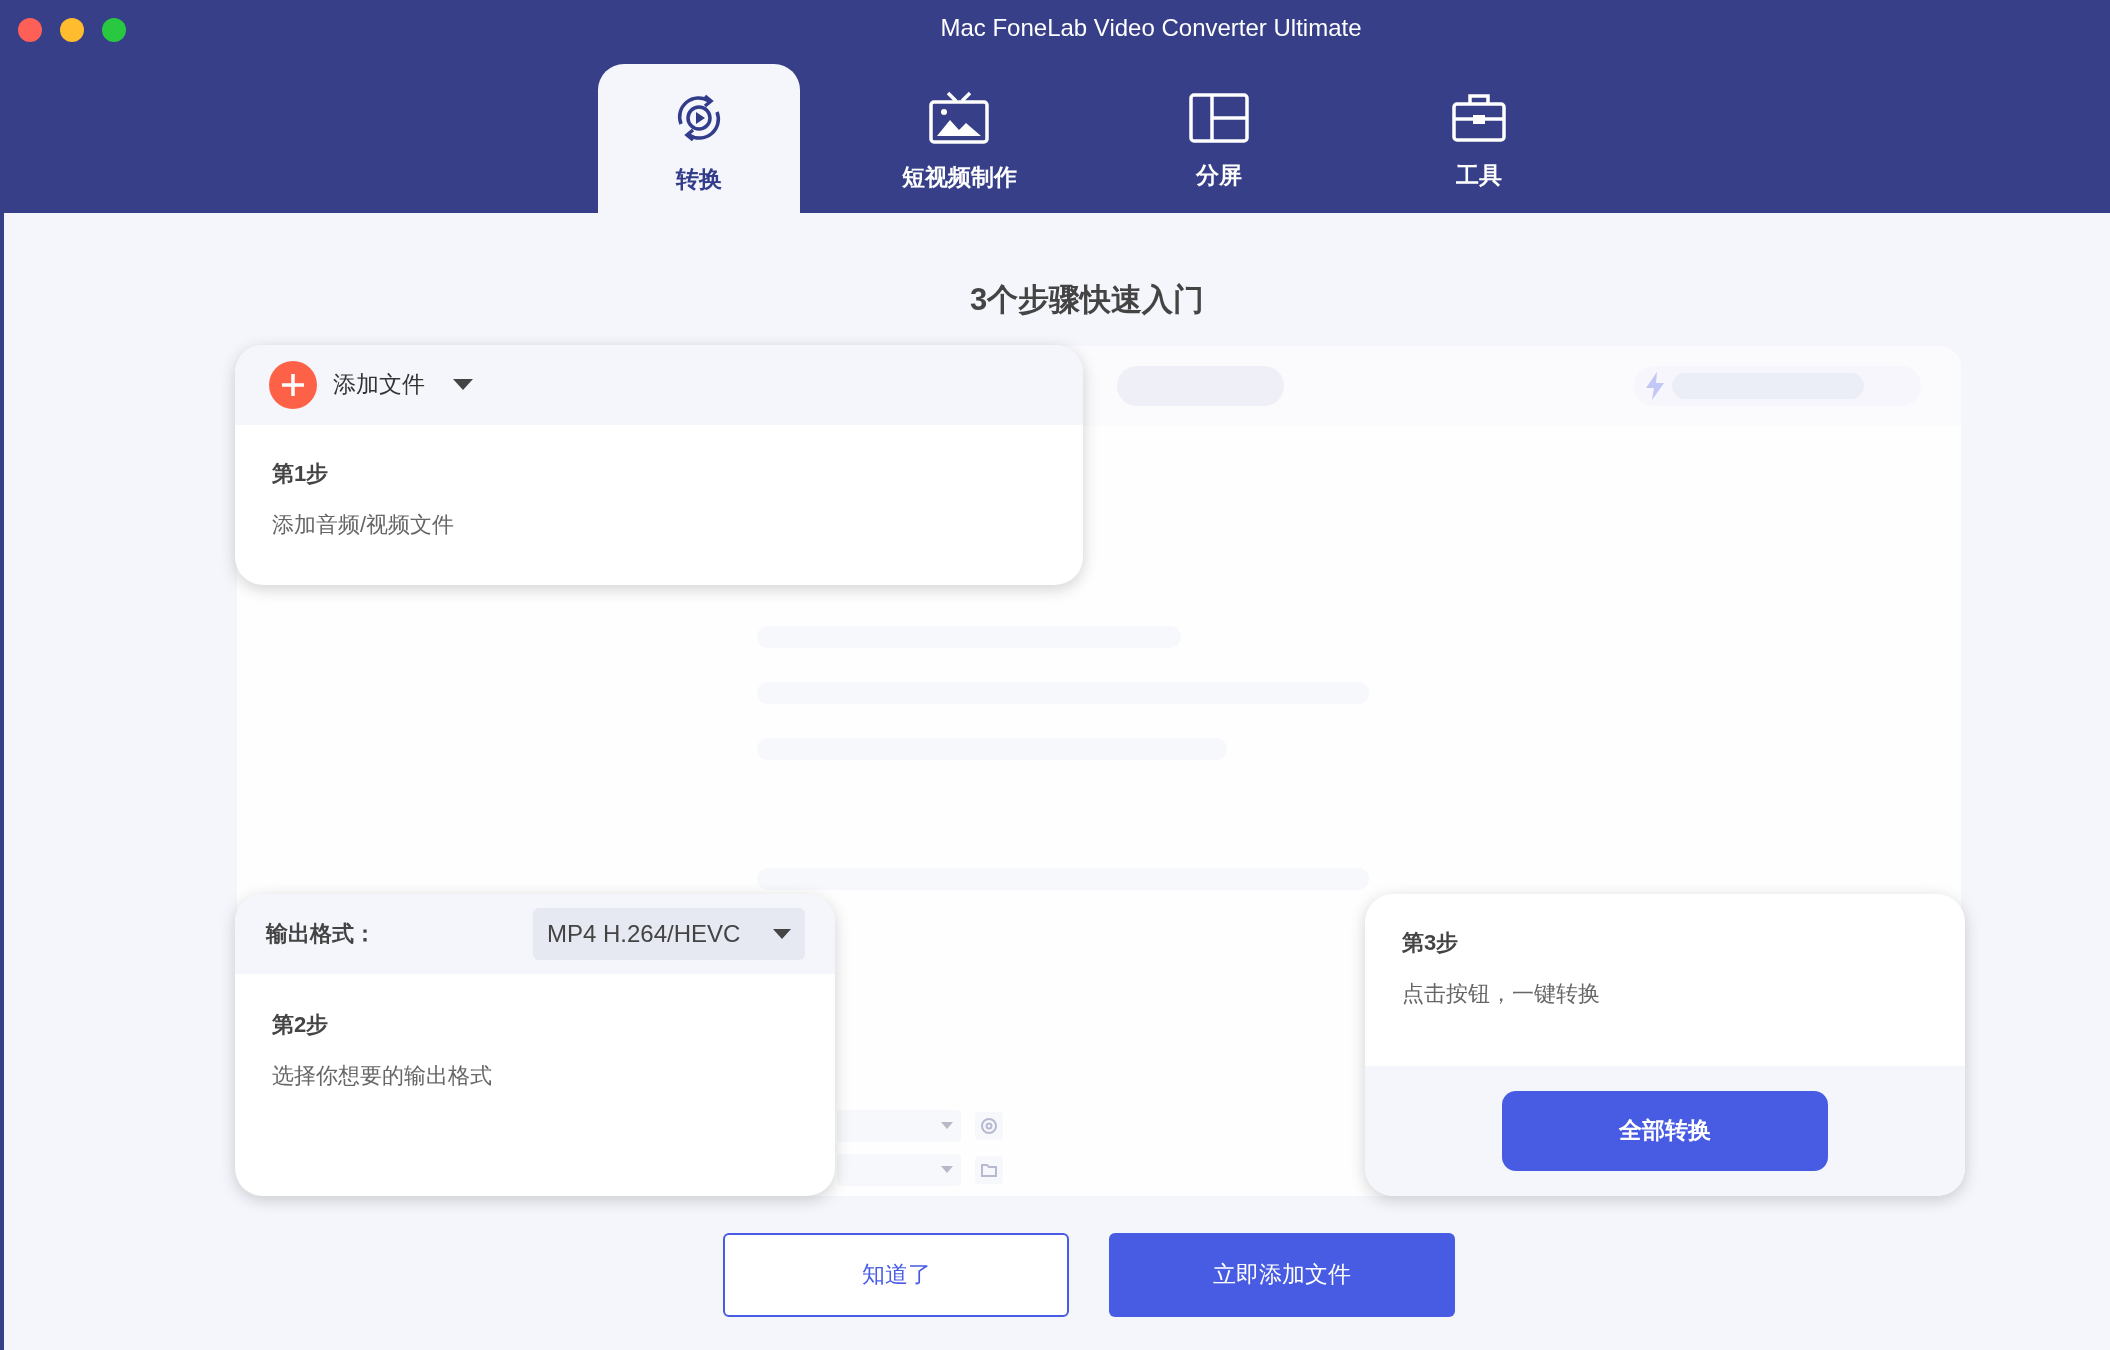  What do you see at coordinates (989, 1169) in the screenshot?
I see `folder-icon` at bounding box center [989, 1169].